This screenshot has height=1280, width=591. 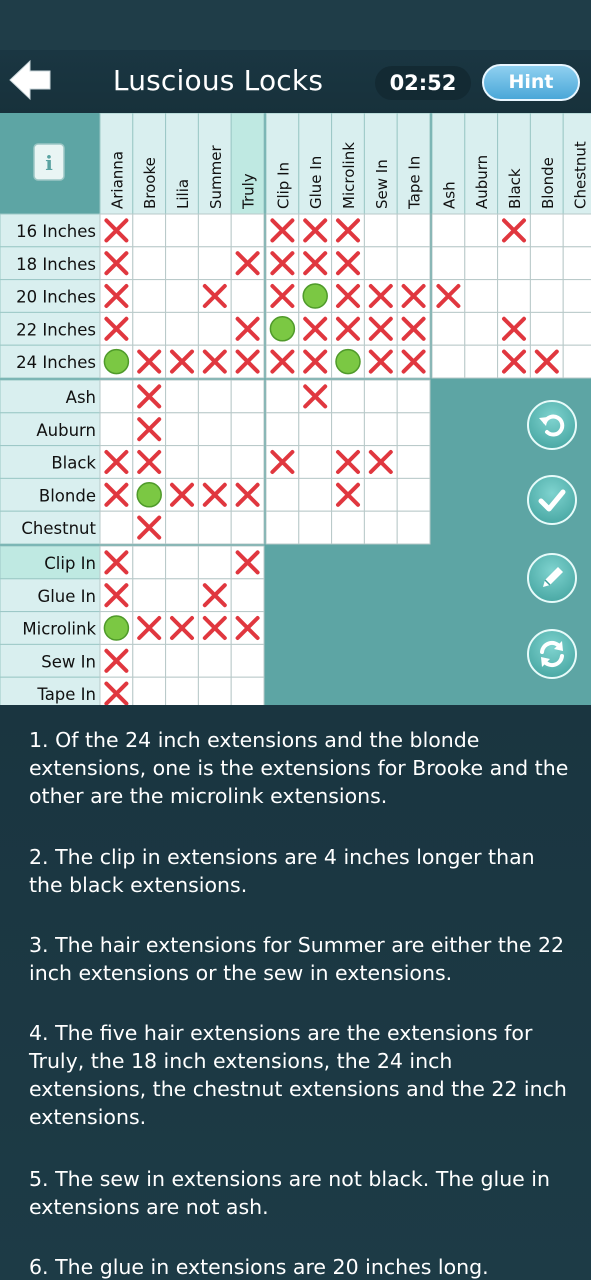 What do you see at coordinates (531, 82) in the screenshot?
I see `hint-button: Hint` at bounding box center [531, 82].